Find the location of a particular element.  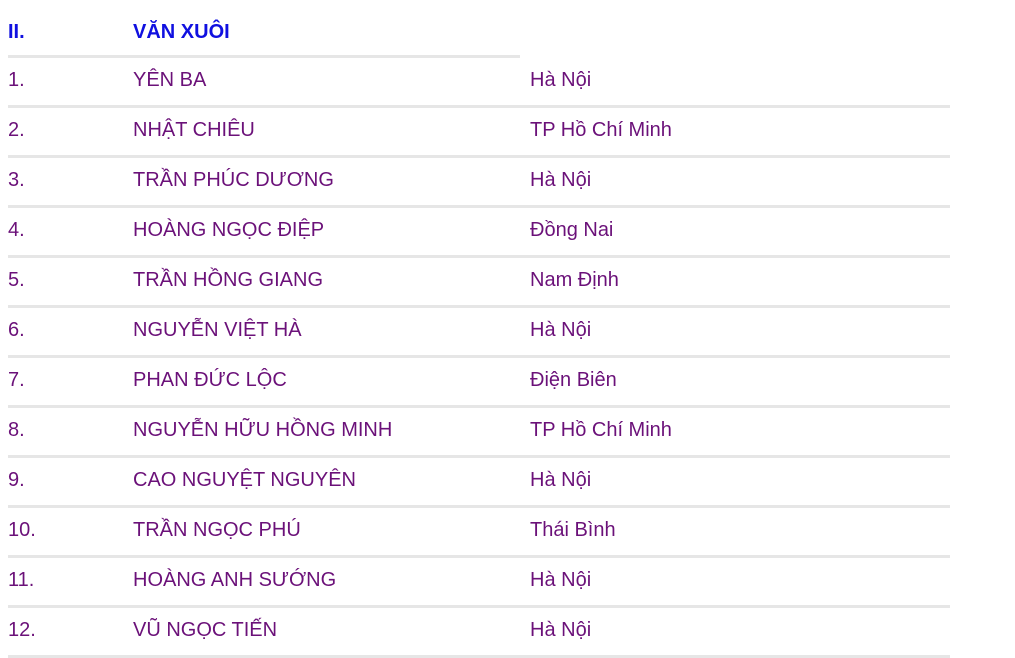

row-place: Điện Biên is located at coordinates (573, 380).